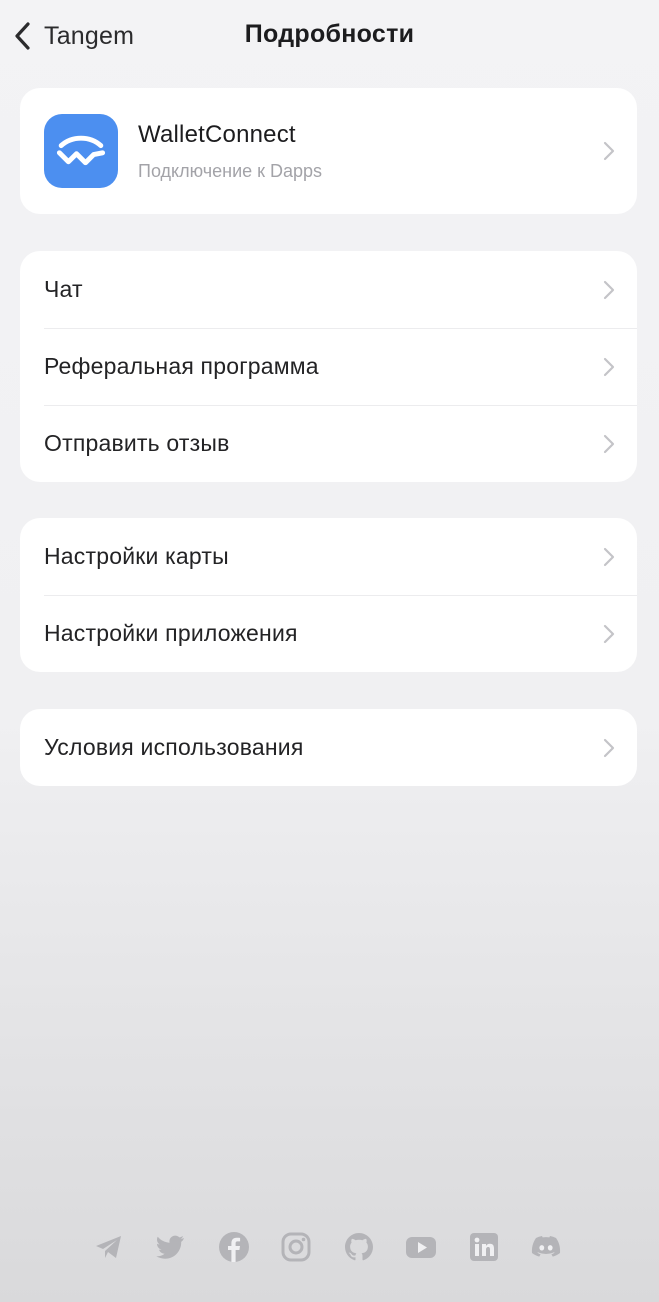  What do you see at coordinates (109, 1247) in the screenshot?
I see `telegram-icon` at bounding box center [109, 1247].